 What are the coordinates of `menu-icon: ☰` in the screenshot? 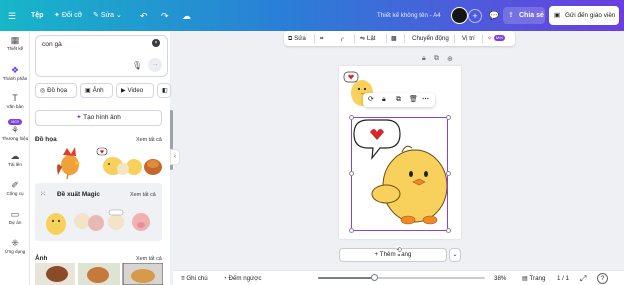 It's located at (12, 16).